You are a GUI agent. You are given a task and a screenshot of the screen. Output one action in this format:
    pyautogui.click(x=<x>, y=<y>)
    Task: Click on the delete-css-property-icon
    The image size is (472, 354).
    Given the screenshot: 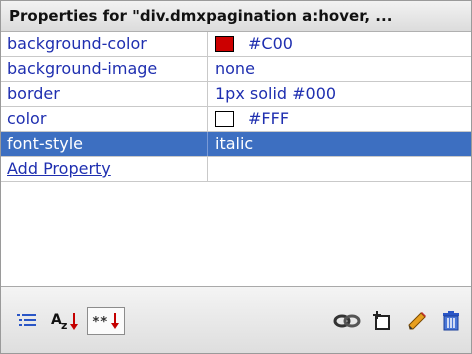 What is the action you would take?
    pyautogui.click(x=451, y=321)
    